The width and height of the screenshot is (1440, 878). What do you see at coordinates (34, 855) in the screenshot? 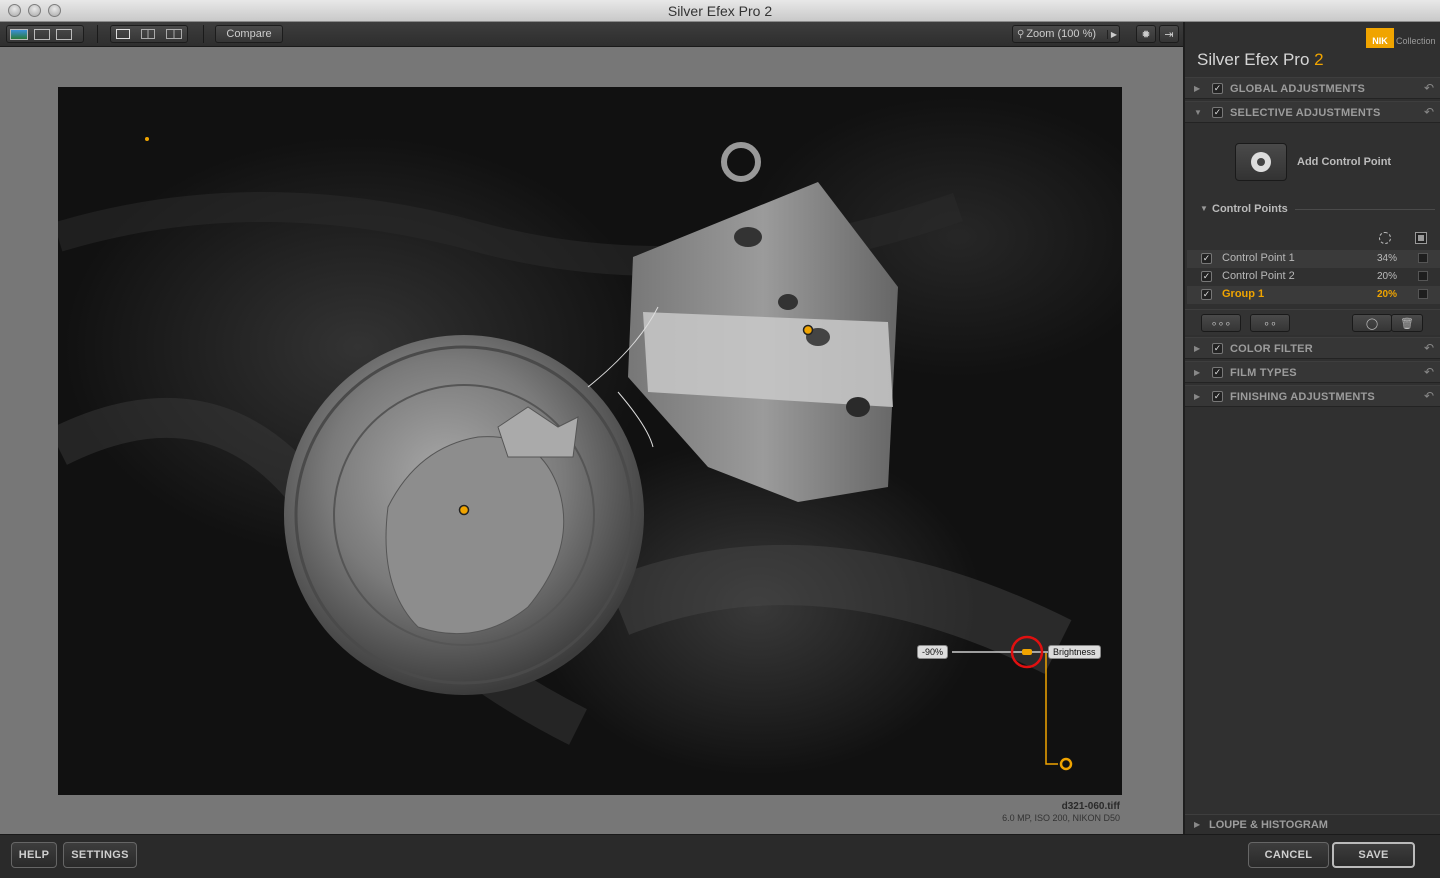
I see `help-button: HELP` at bounding box center [34, 855].